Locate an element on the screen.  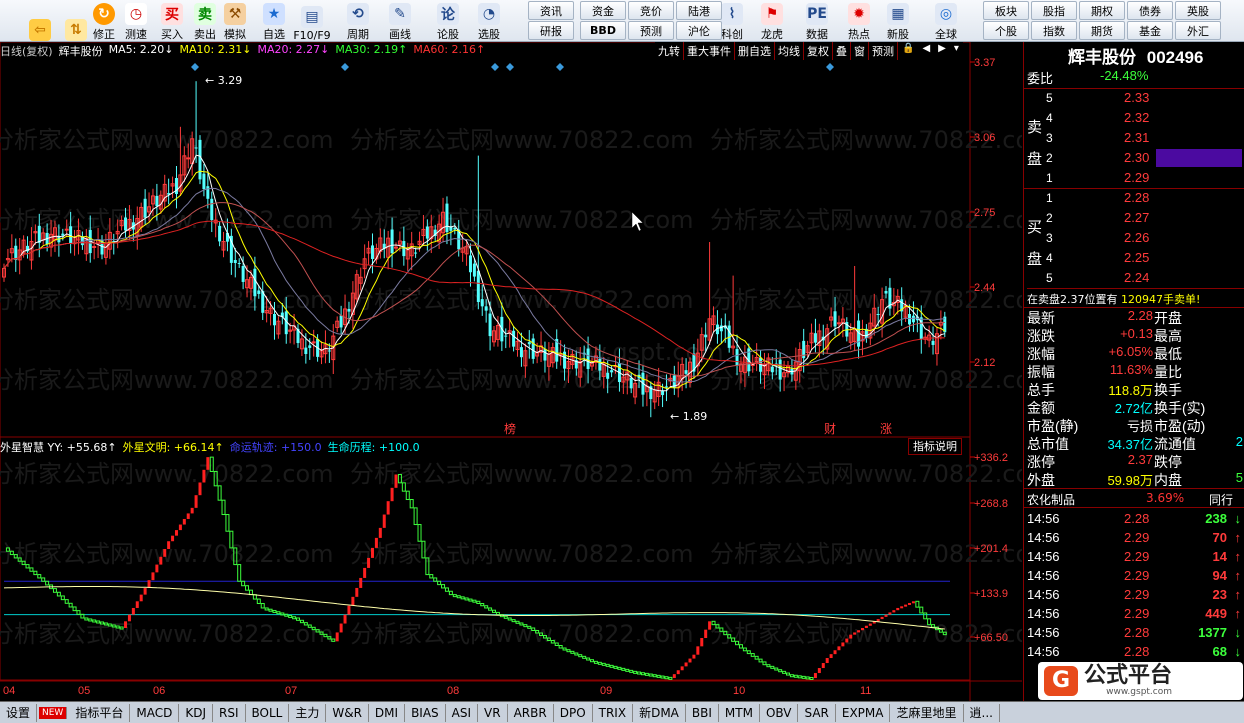
candle-body is located at coordinates (16, 252).